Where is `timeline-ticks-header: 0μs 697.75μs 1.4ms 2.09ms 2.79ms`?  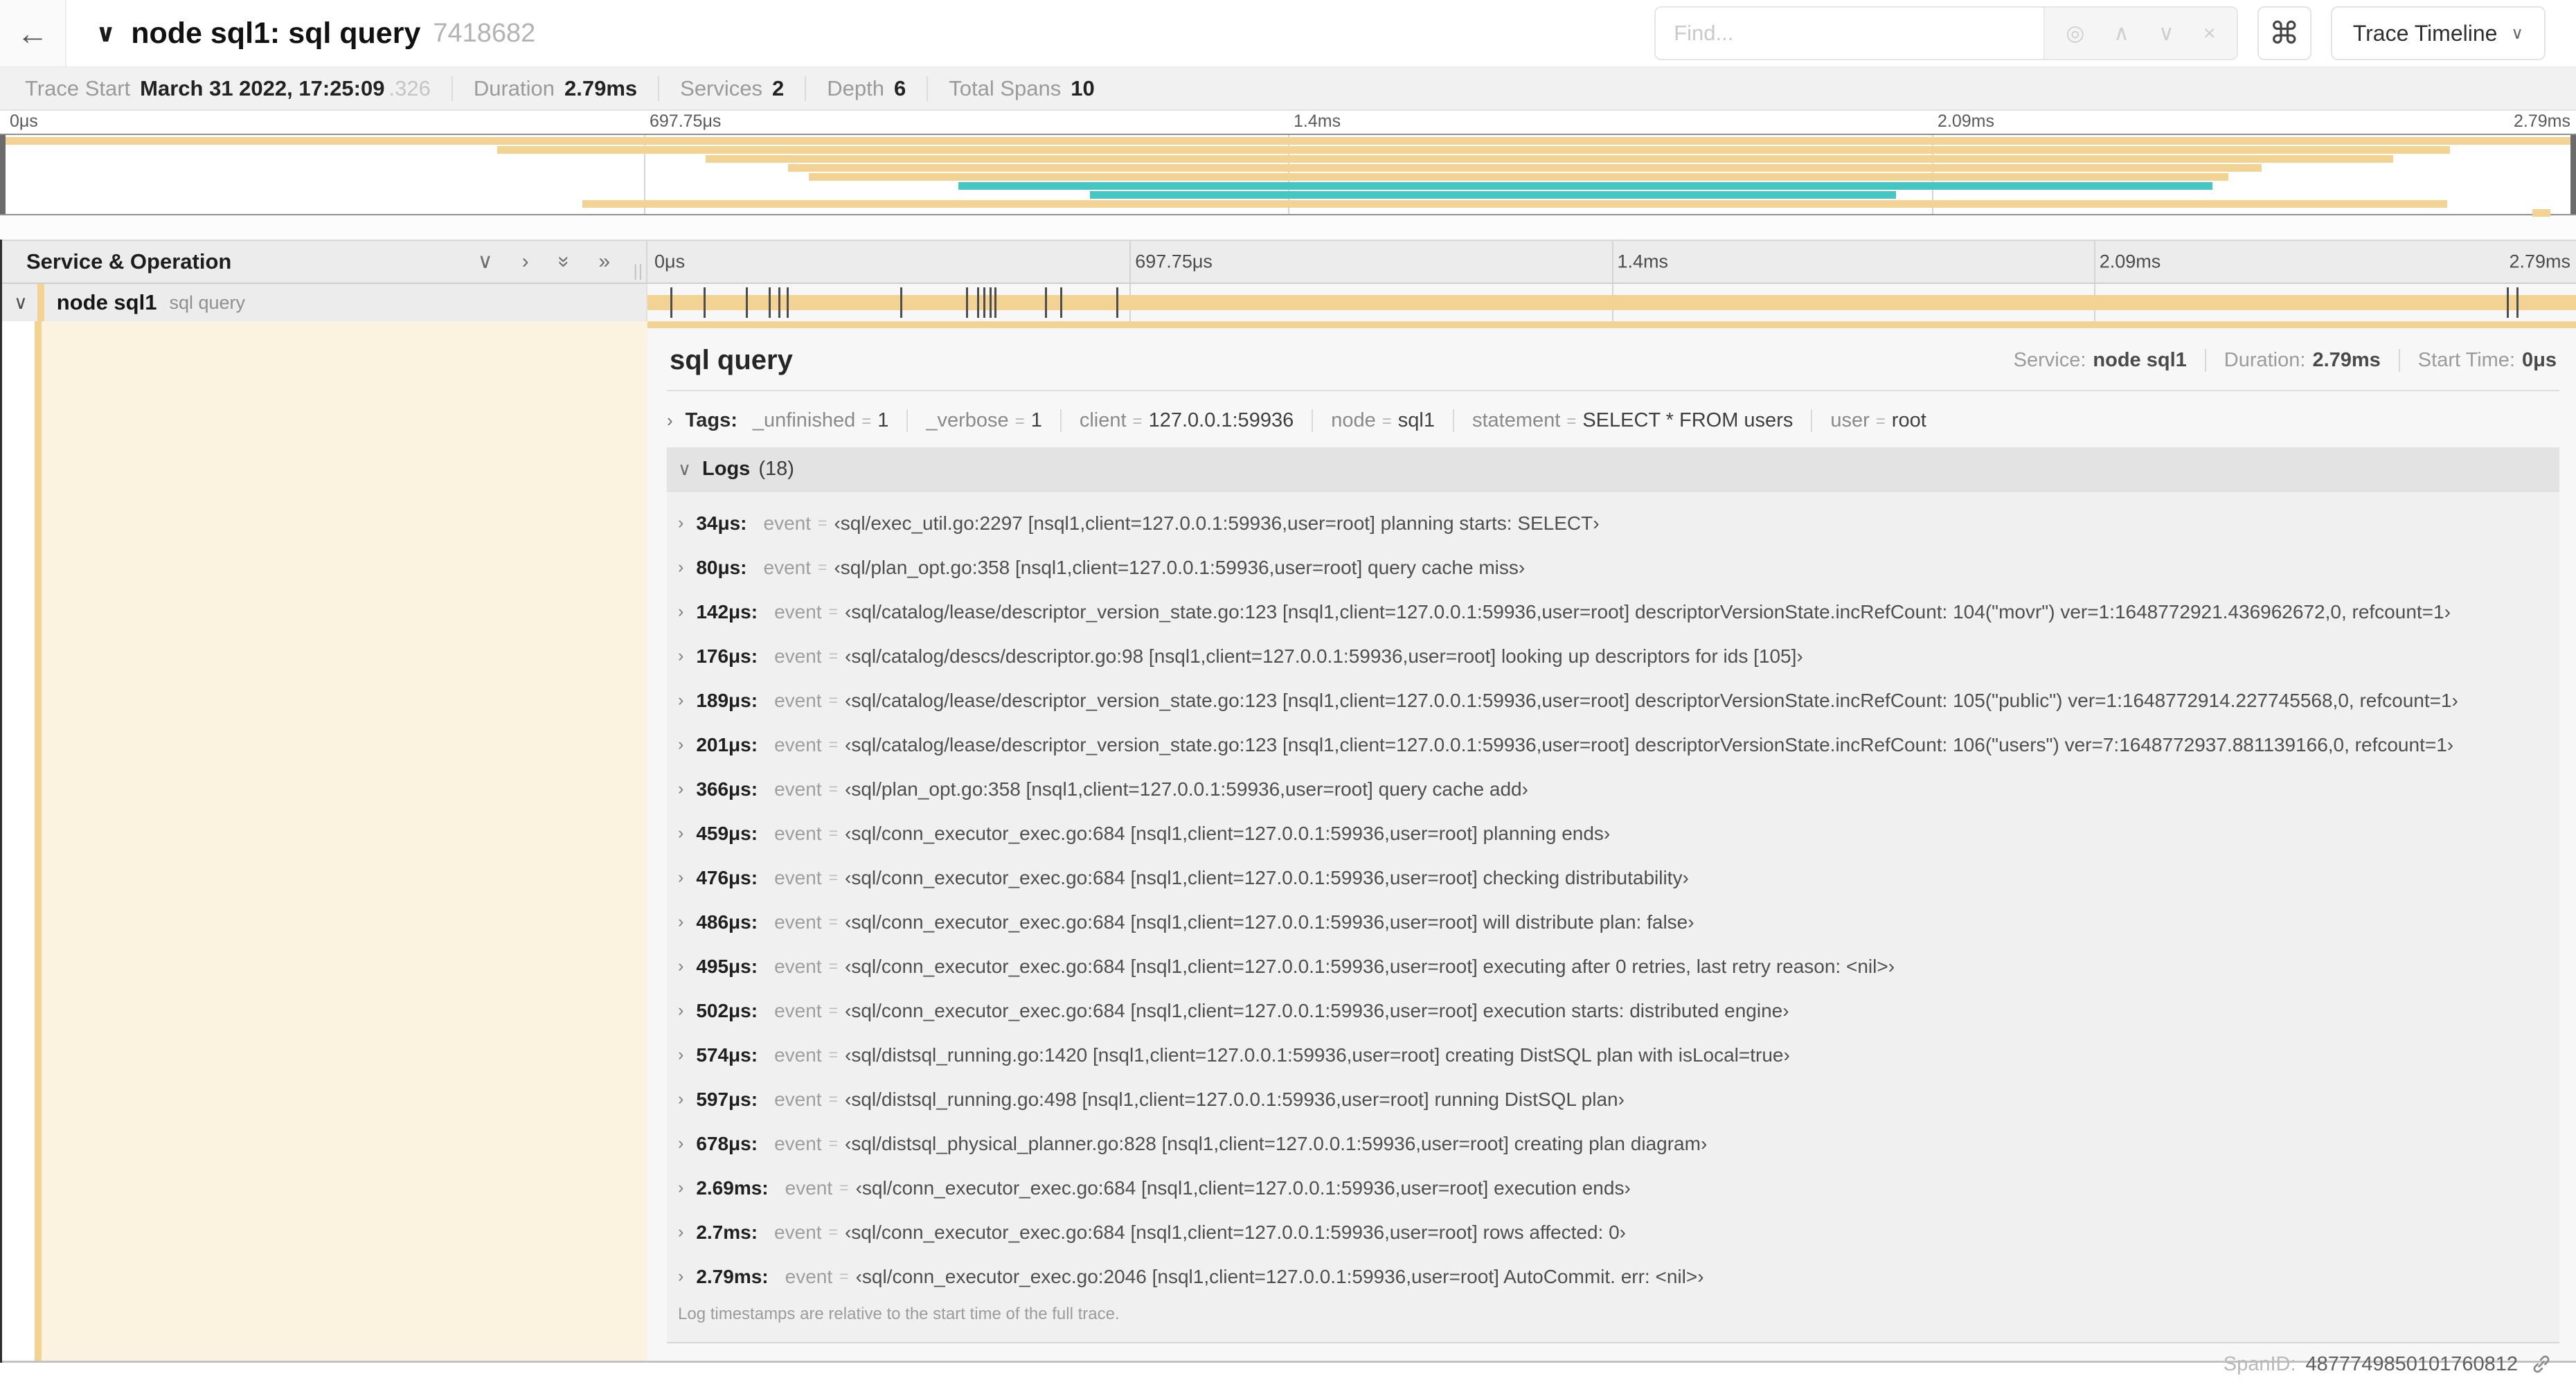
timeline-ticks-header: 0μs 697.75μs 1.4ms 2.09ms 2.79ms is located at coordinates (1612, 262).